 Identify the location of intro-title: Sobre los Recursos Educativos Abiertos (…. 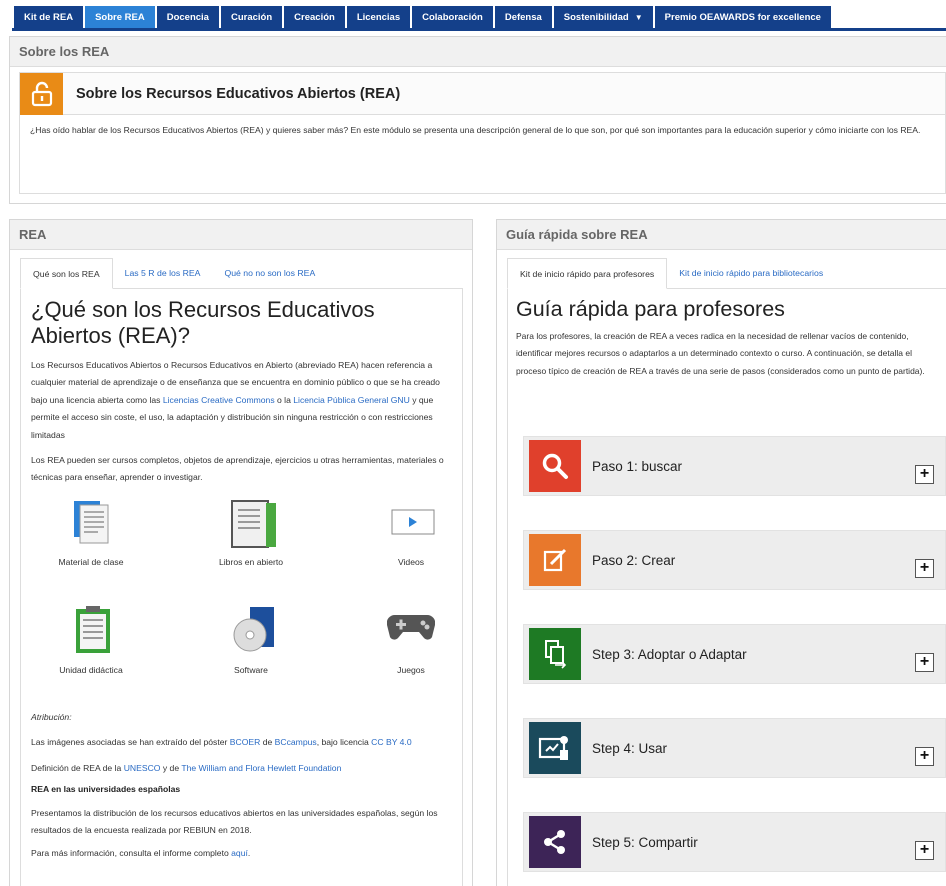
(238, 93).